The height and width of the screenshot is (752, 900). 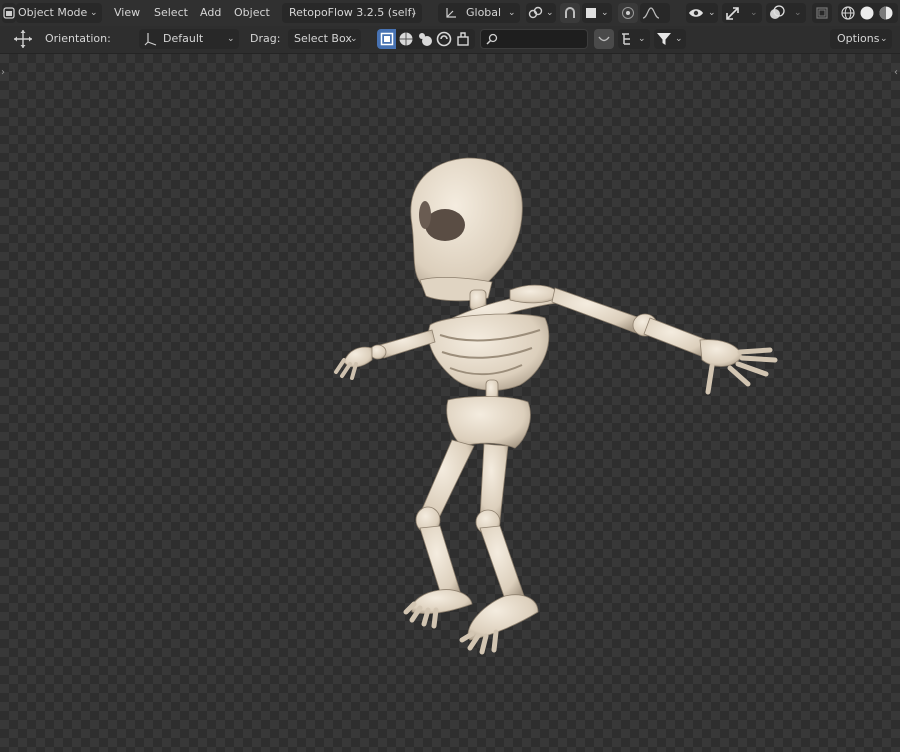 What do you see at coordinates (858, 38) in the screenshot?
I see `options-label: Options` at bounding box center [858, 38].